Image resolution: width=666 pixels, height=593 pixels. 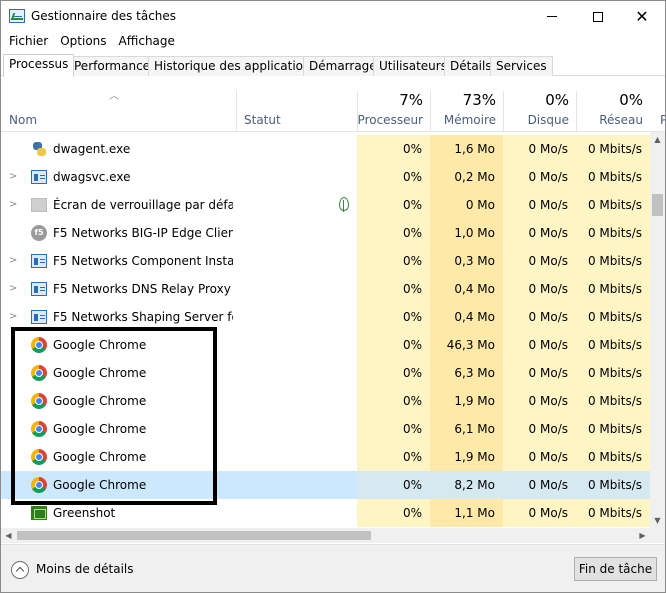 I want to click on close-button: ✕, so click(x=642, y=16).